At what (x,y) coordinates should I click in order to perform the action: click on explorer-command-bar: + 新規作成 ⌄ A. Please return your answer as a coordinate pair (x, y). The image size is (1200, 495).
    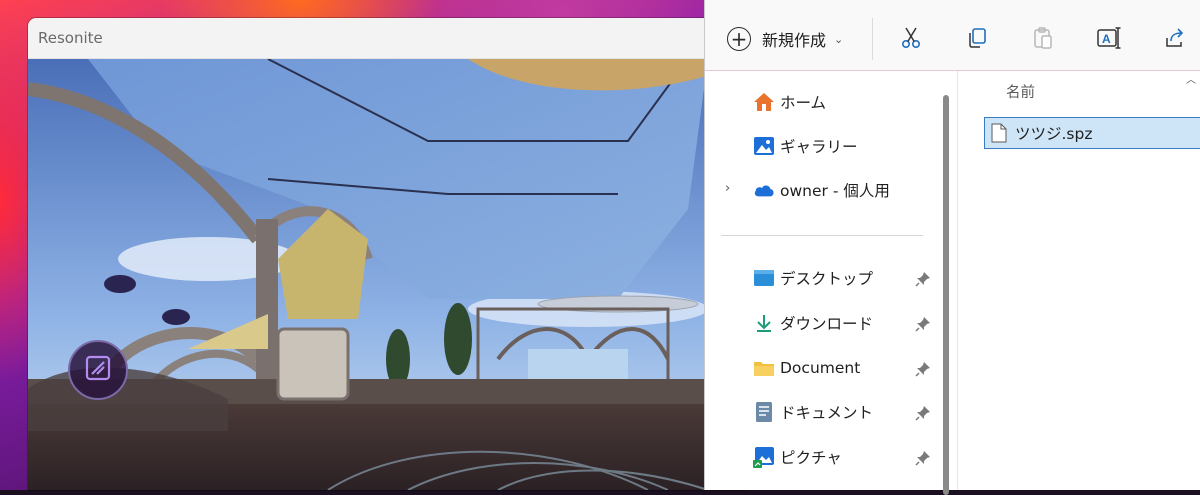
    Looking at the image, I should click on (952, 35).